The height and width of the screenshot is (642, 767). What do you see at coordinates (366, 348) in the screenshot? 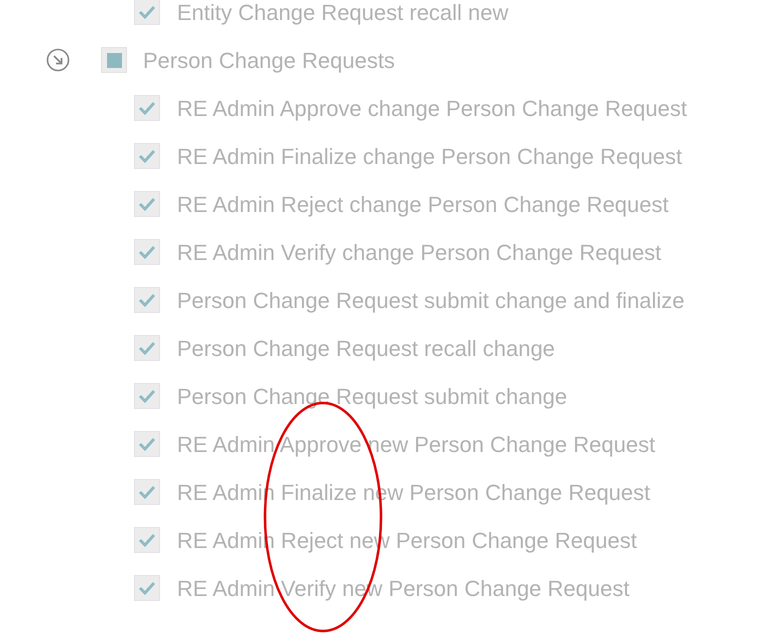
I see `permission-label: Person Change Request recall change` at bounding box center [366, 348].